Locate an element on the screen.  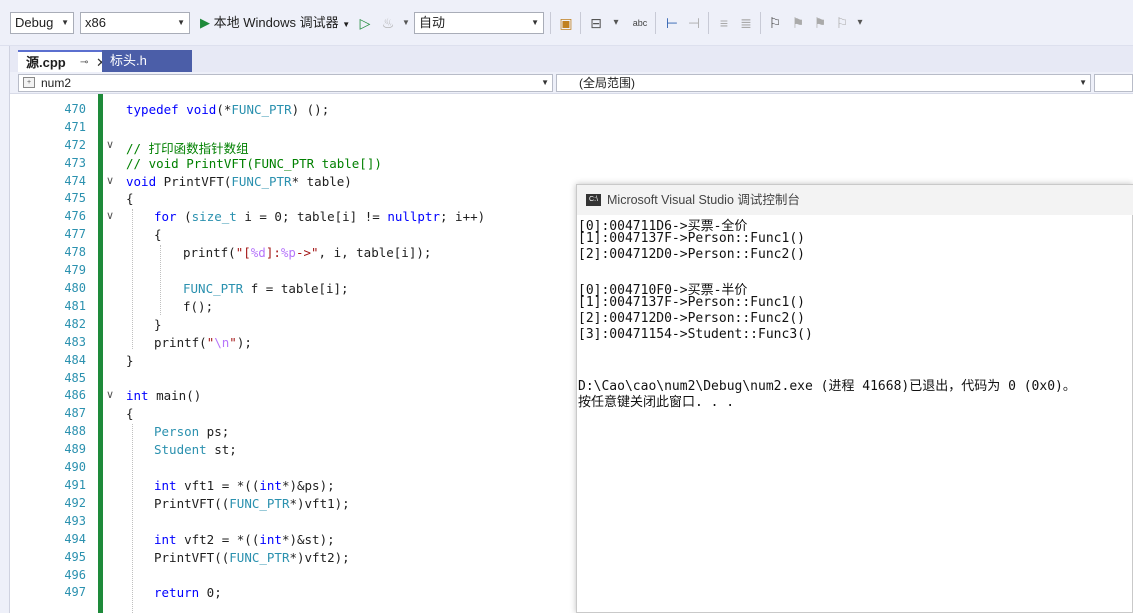
folder-icon: ▣ is located at coordinates (566, 23).